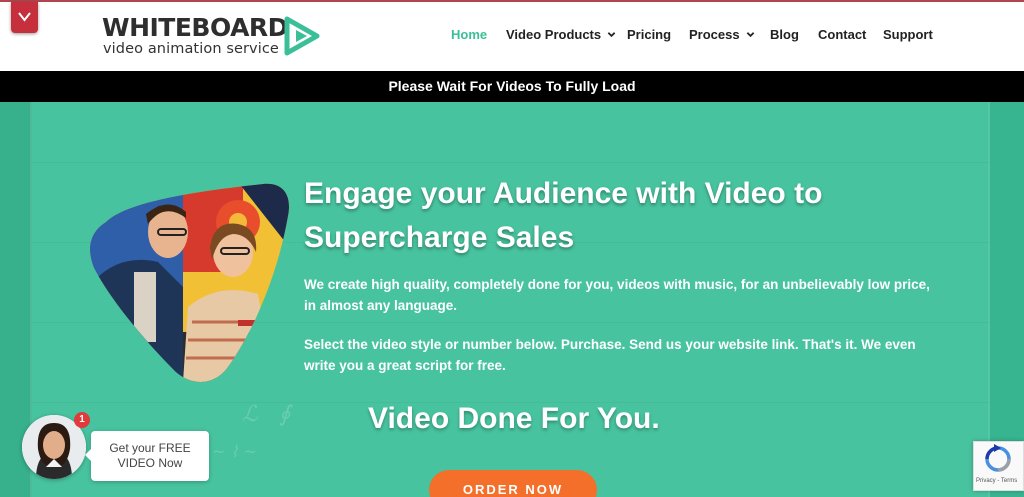  I want to click on bookmark-ribbon, so click(24, 17).